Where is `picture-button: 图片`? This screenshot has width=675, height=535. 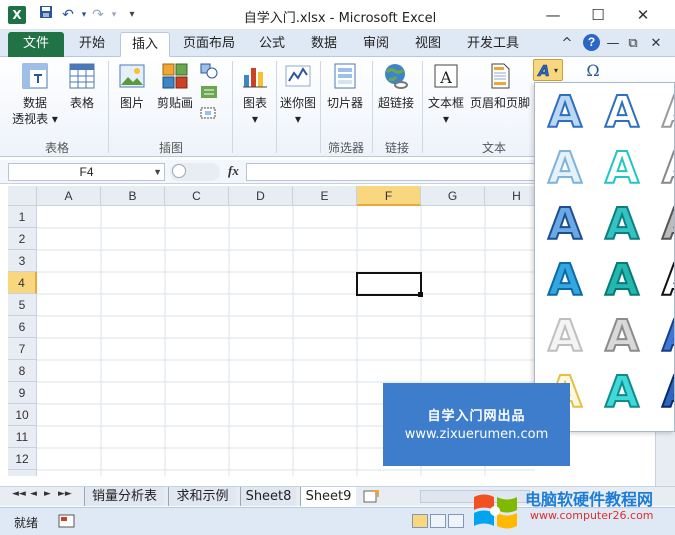 picture-button: 图片 is located at coordinates (132, 86).